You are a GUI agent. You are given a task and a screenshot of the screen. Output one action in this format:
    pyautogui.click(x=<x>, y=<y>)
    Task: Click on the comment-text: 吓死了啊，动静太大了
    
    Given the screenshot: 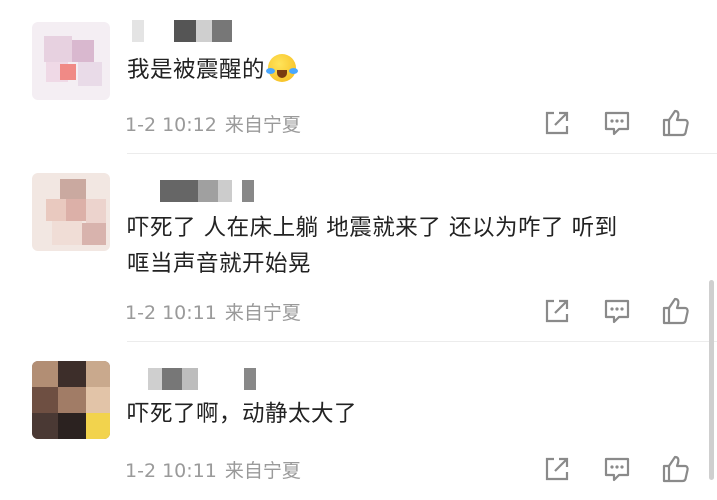 What is the action you would take?
    pyautogui.click(x=242, y=414)
    